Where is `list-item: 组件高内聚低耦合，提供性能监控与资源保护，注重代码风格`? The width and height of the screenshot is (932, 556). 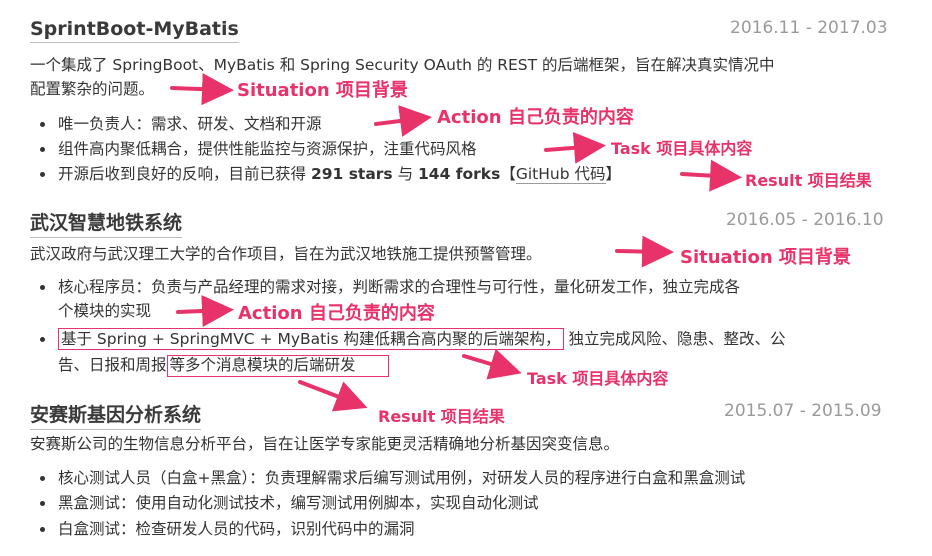 list-item: 组件高内聚低耦合，提供性能监控与资源保护，注重代码风格 is located at coordinates (258, 149).